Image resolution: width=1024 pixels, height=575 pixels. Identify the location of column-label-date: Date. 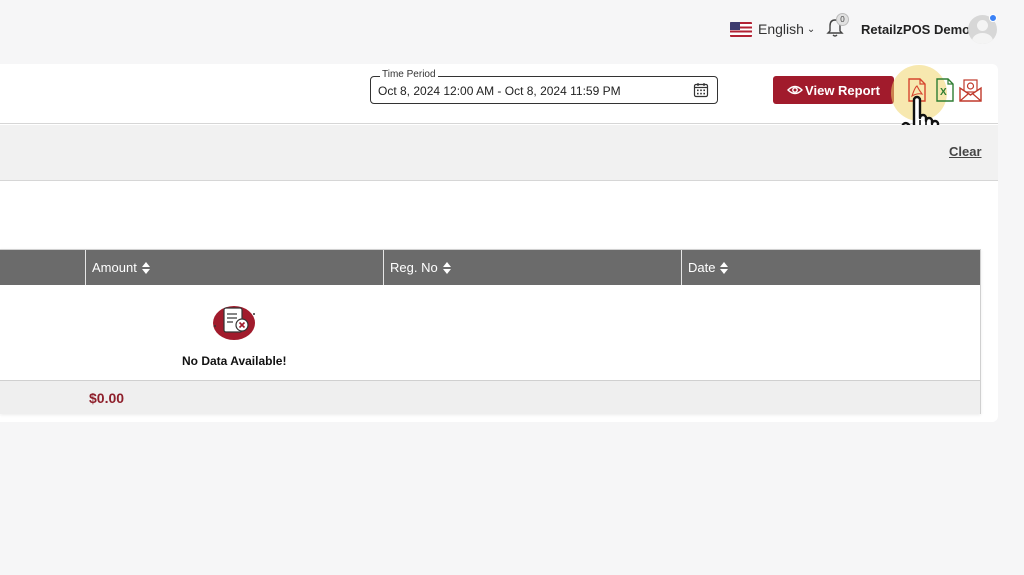
(702, 267).